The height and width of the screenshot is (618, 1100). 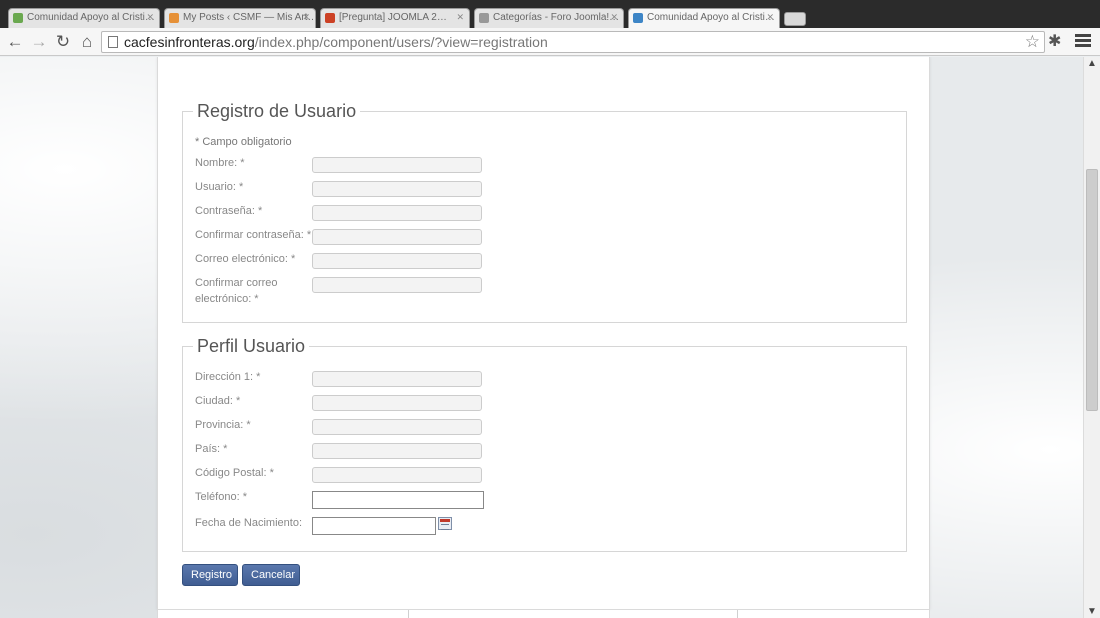 What do you see at coordinates (1083, 40) in the screenshot?
I see `menu-icon` at bounding box center [1083, 40].